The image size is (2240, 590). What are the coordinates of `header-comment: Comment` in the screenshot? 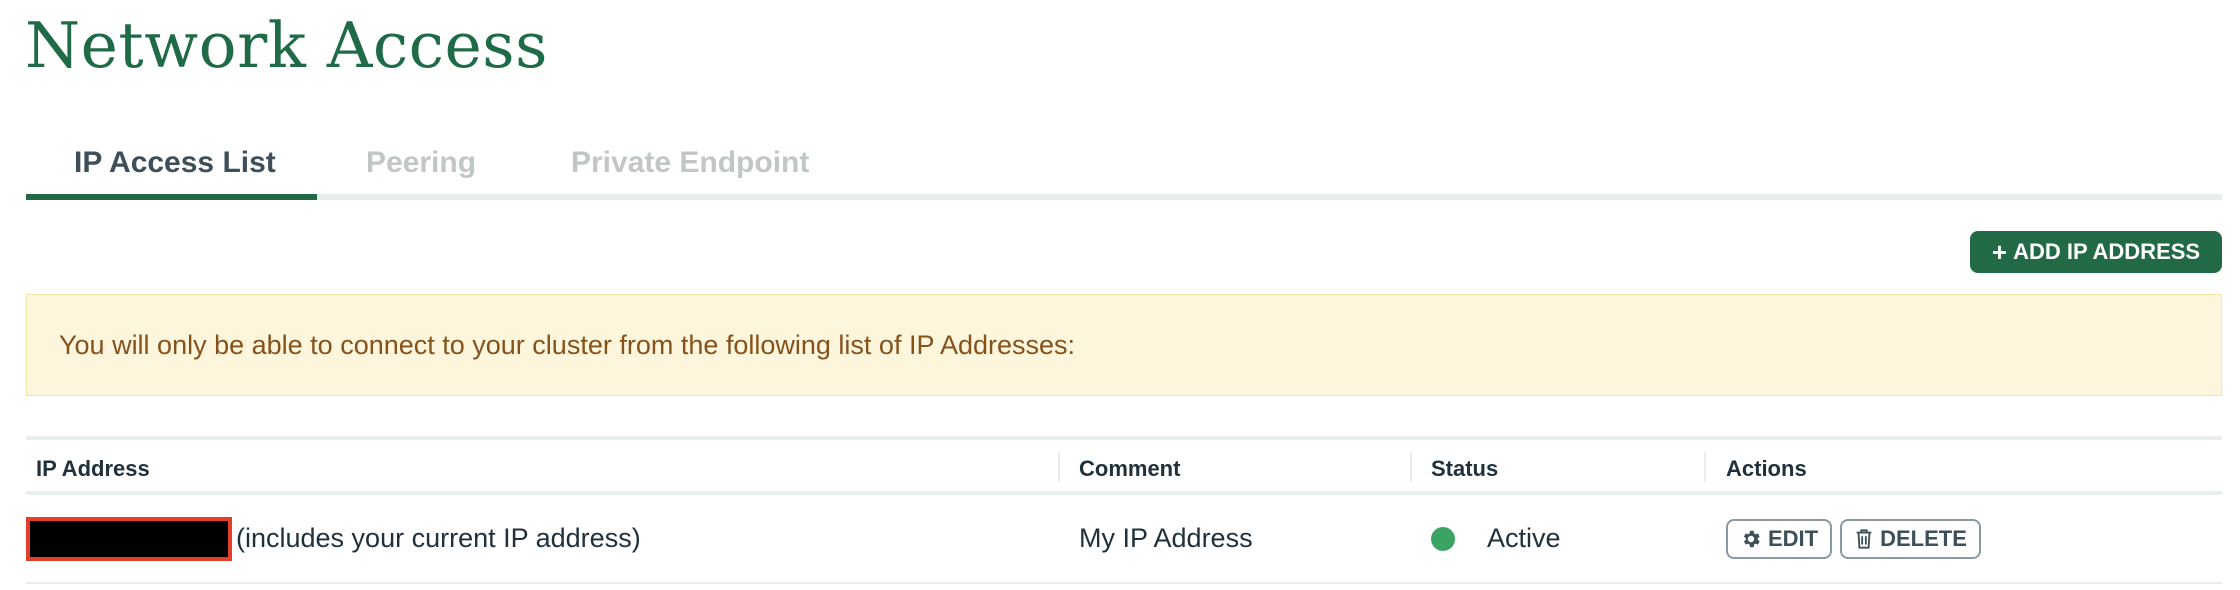 It's located at (1129, 465).